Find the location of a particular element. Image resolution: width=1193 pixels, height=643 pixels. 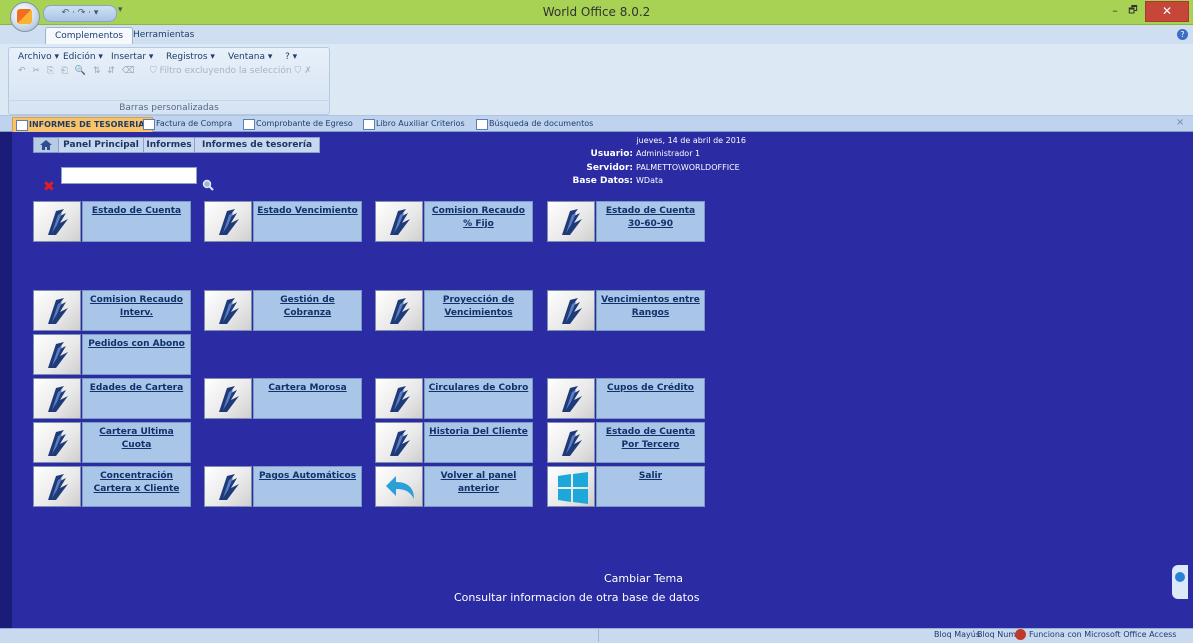

report-label: Cupos de Crédito is located at coordinates (650, 398).